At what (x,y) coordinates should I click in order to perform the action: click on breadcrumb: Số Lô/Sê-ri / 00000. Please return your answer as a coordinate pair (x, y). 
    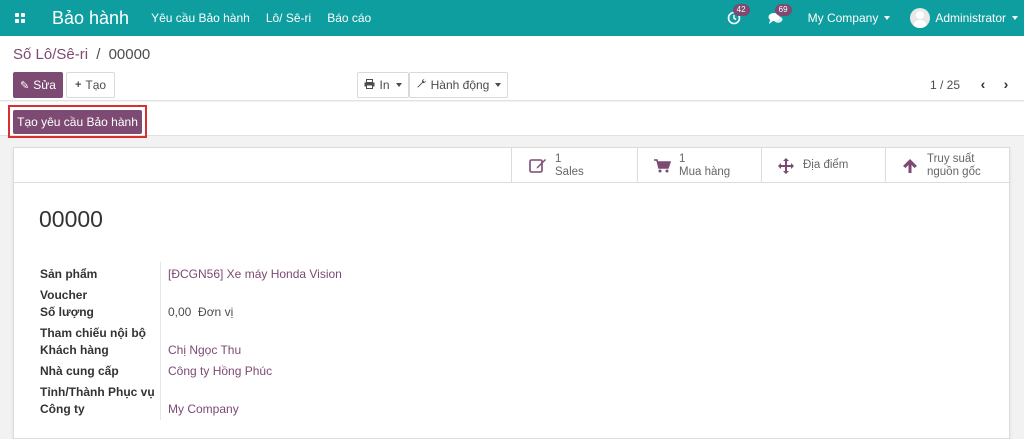
    Looking at the image, I should click on (81, 54).